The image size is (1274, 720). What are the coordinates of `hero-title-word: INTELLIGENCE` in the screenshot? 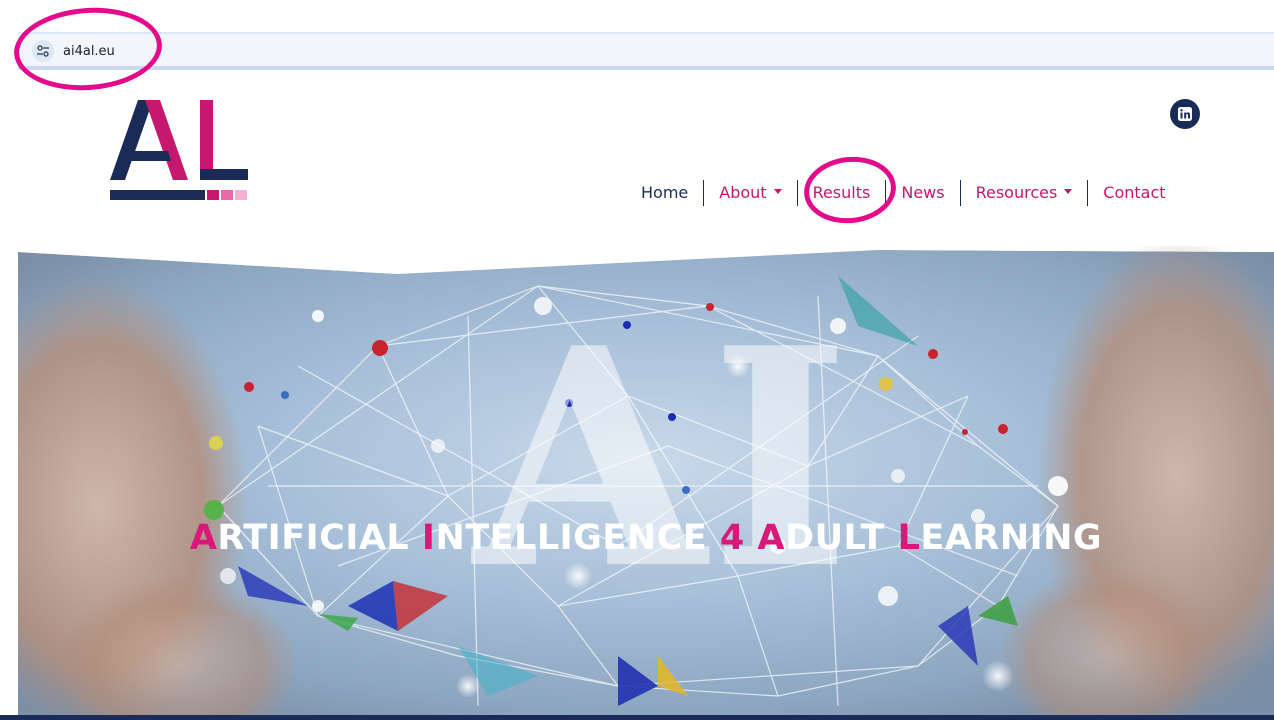 It's located at (571, 538).